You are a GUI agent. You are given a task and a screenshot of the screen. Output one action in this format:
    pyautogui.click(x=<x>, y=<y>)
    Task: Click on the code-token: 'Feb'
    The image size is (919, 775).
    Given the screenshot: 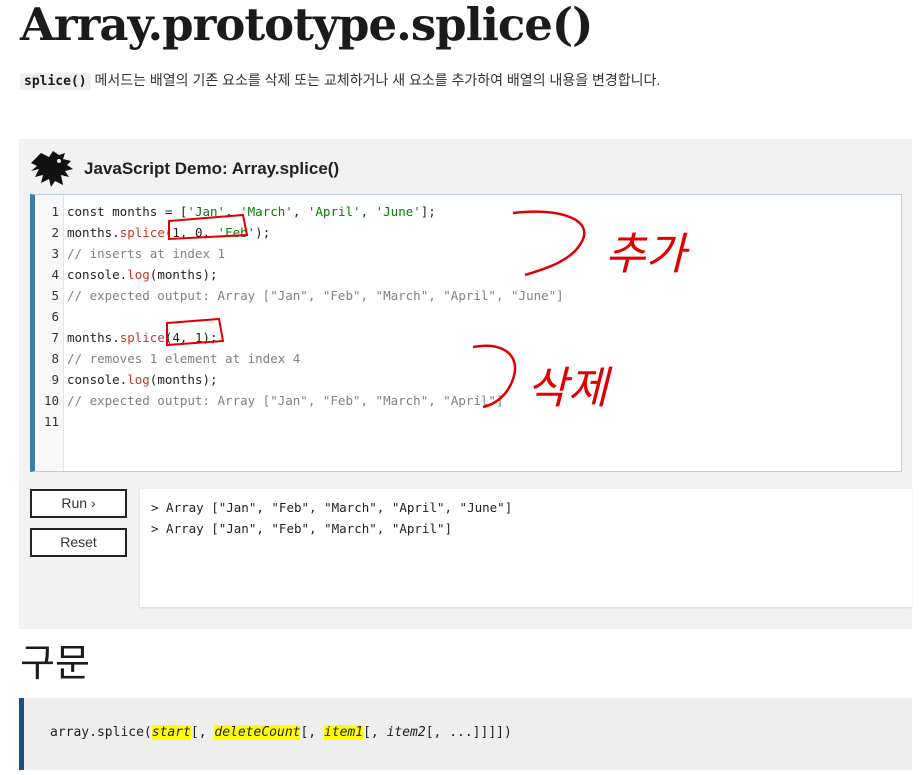 What is the action you would take?
    pyautogui.click(x=236, y=232)
    